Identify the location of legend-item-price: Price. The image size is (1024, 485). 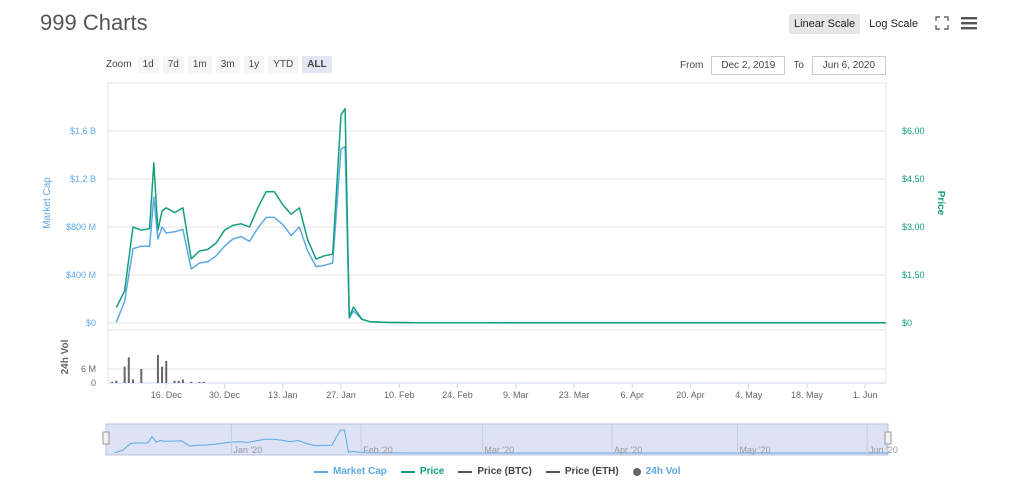
(422, 471).